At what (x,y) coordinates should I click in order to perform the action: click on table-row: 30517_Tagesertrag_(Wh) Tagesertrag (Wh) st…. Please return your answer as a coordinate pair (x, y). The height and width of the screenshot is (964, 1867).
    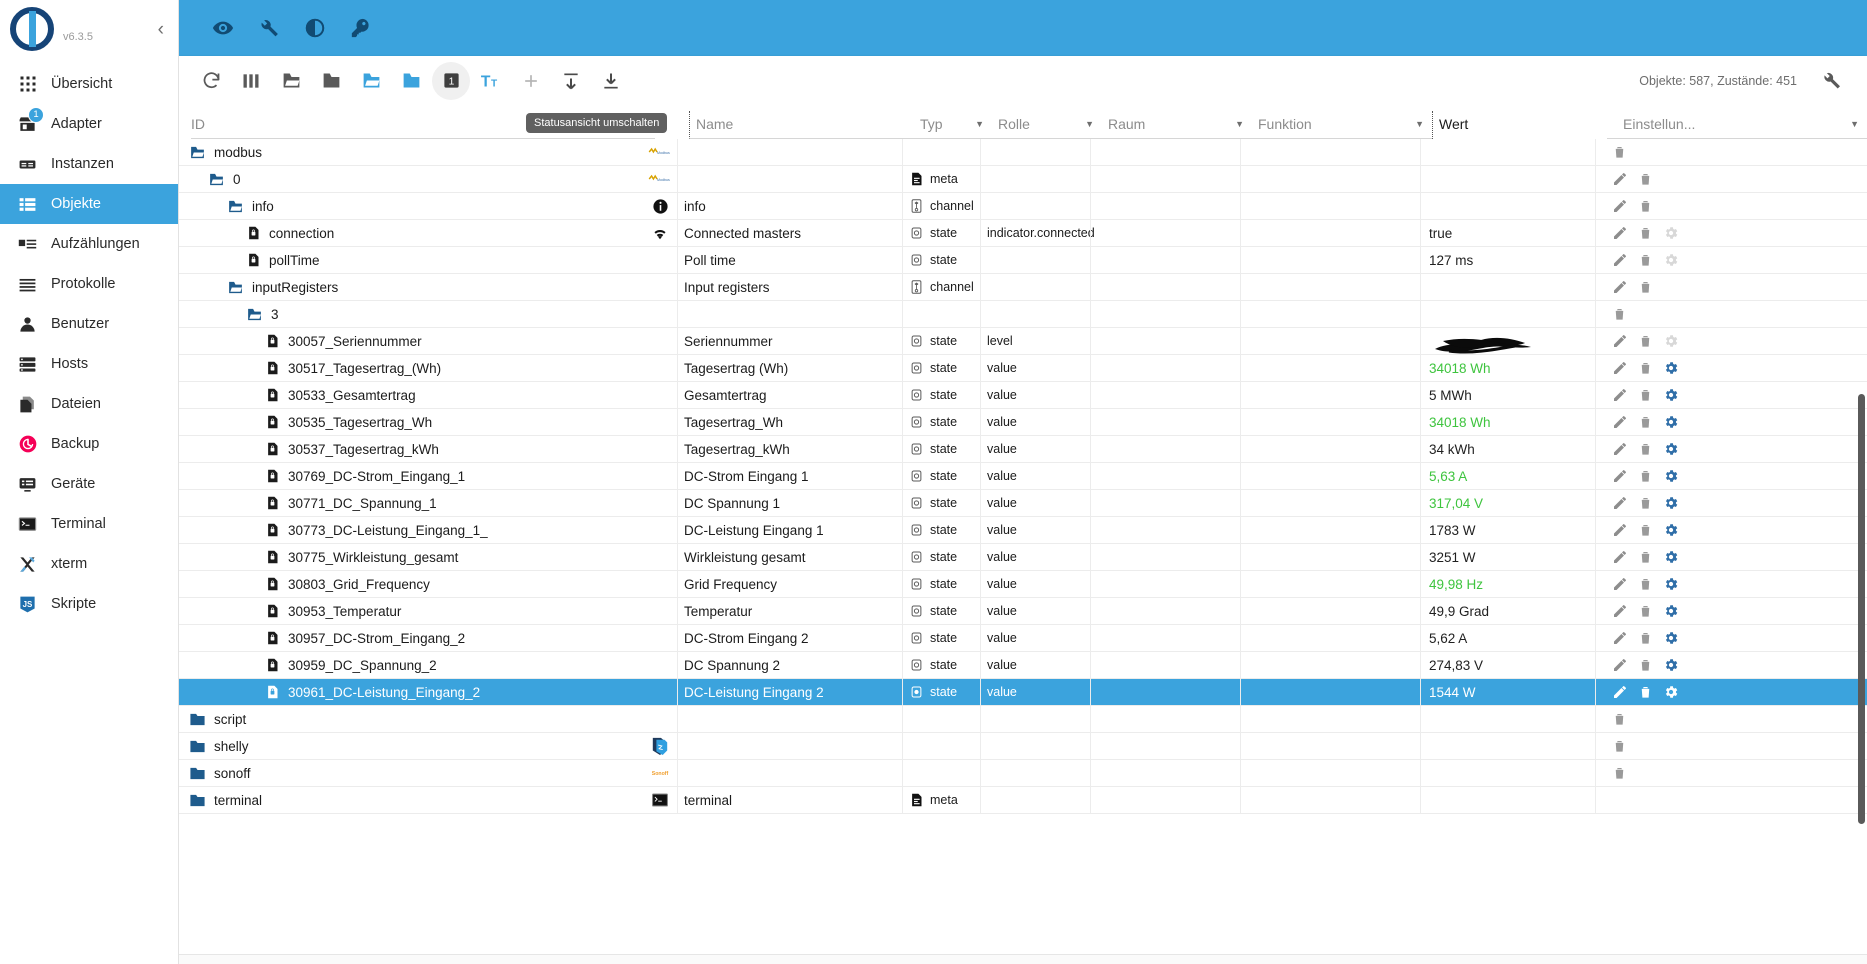
    Looking at the image, I should click on (1023, 368).